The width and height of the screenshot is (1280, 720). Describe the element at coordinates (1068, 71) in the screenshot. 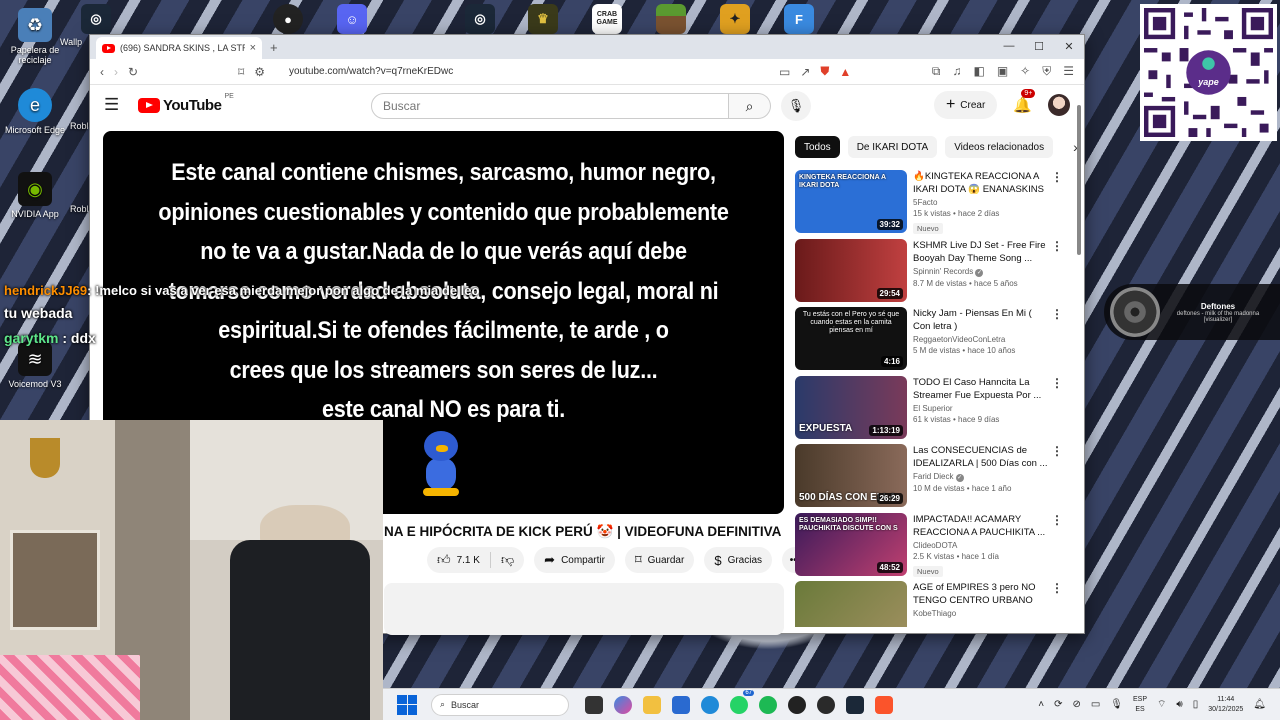

I see `menu-icon: ☰` at that location.